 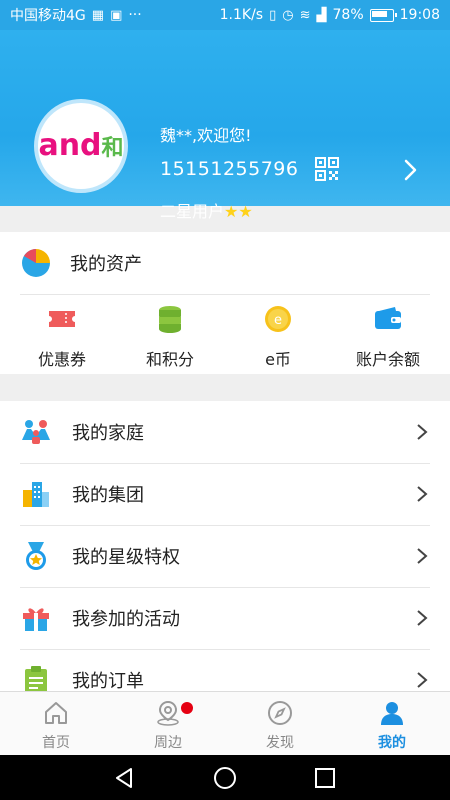 What do you see at coordinates (280, 743) in the screenshot?
I see `tab-label: 发现` at bounding box center [280, 743].